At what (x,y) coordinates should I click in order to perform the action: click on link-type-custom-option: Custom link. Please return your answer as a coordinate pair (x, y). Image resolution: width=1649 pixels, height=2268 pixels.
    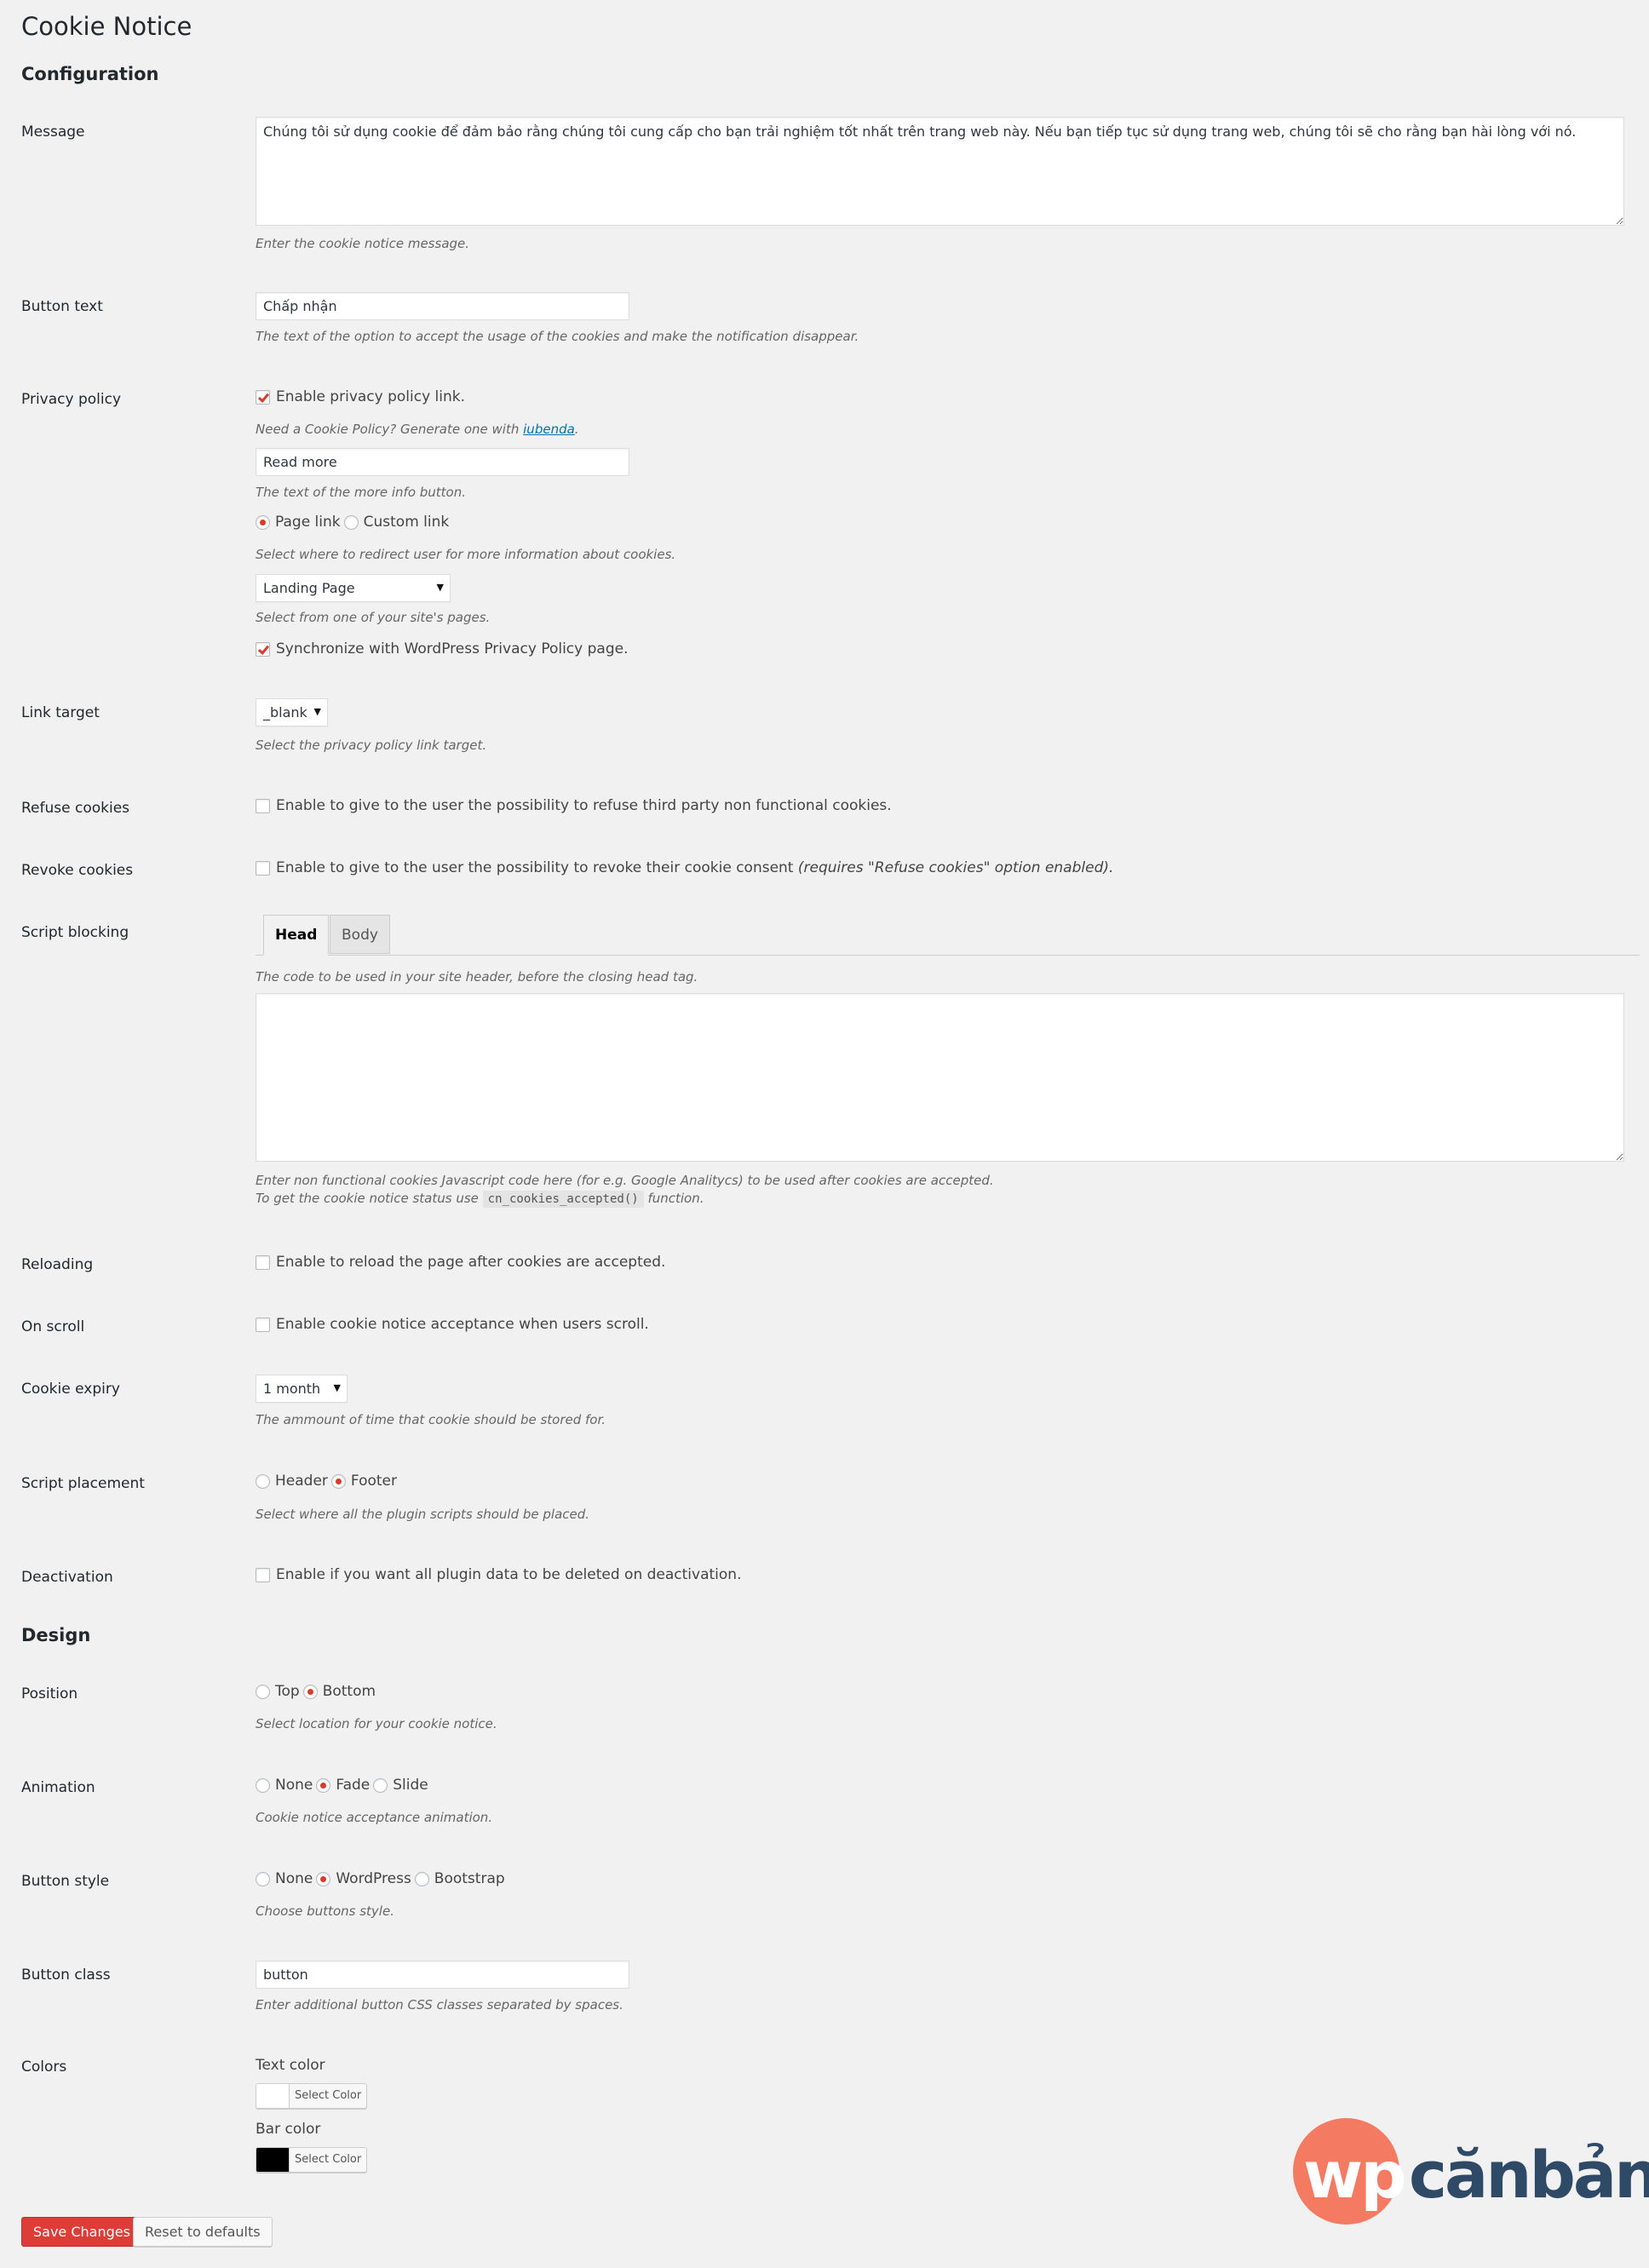
    Looking at the image, I should click on (396, 522).